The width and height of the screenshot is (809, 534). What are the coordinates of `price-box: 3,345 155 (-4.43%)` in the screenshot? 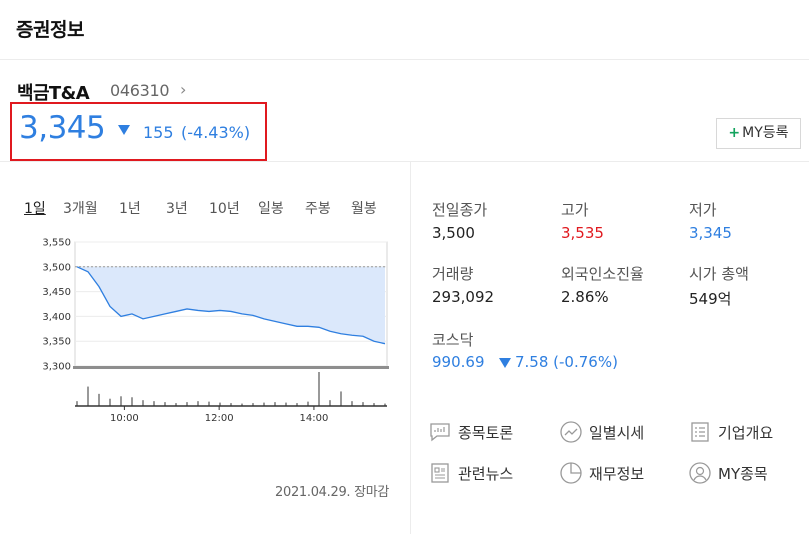 It's located at (138, 131).